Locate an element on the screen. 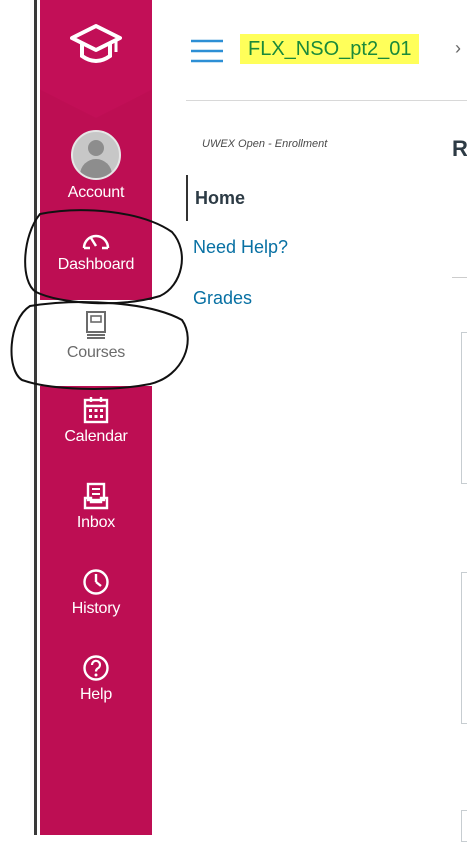 This screenshot has height=842, width=467. graduation-cap-icon is located at coordinates (96, 43).